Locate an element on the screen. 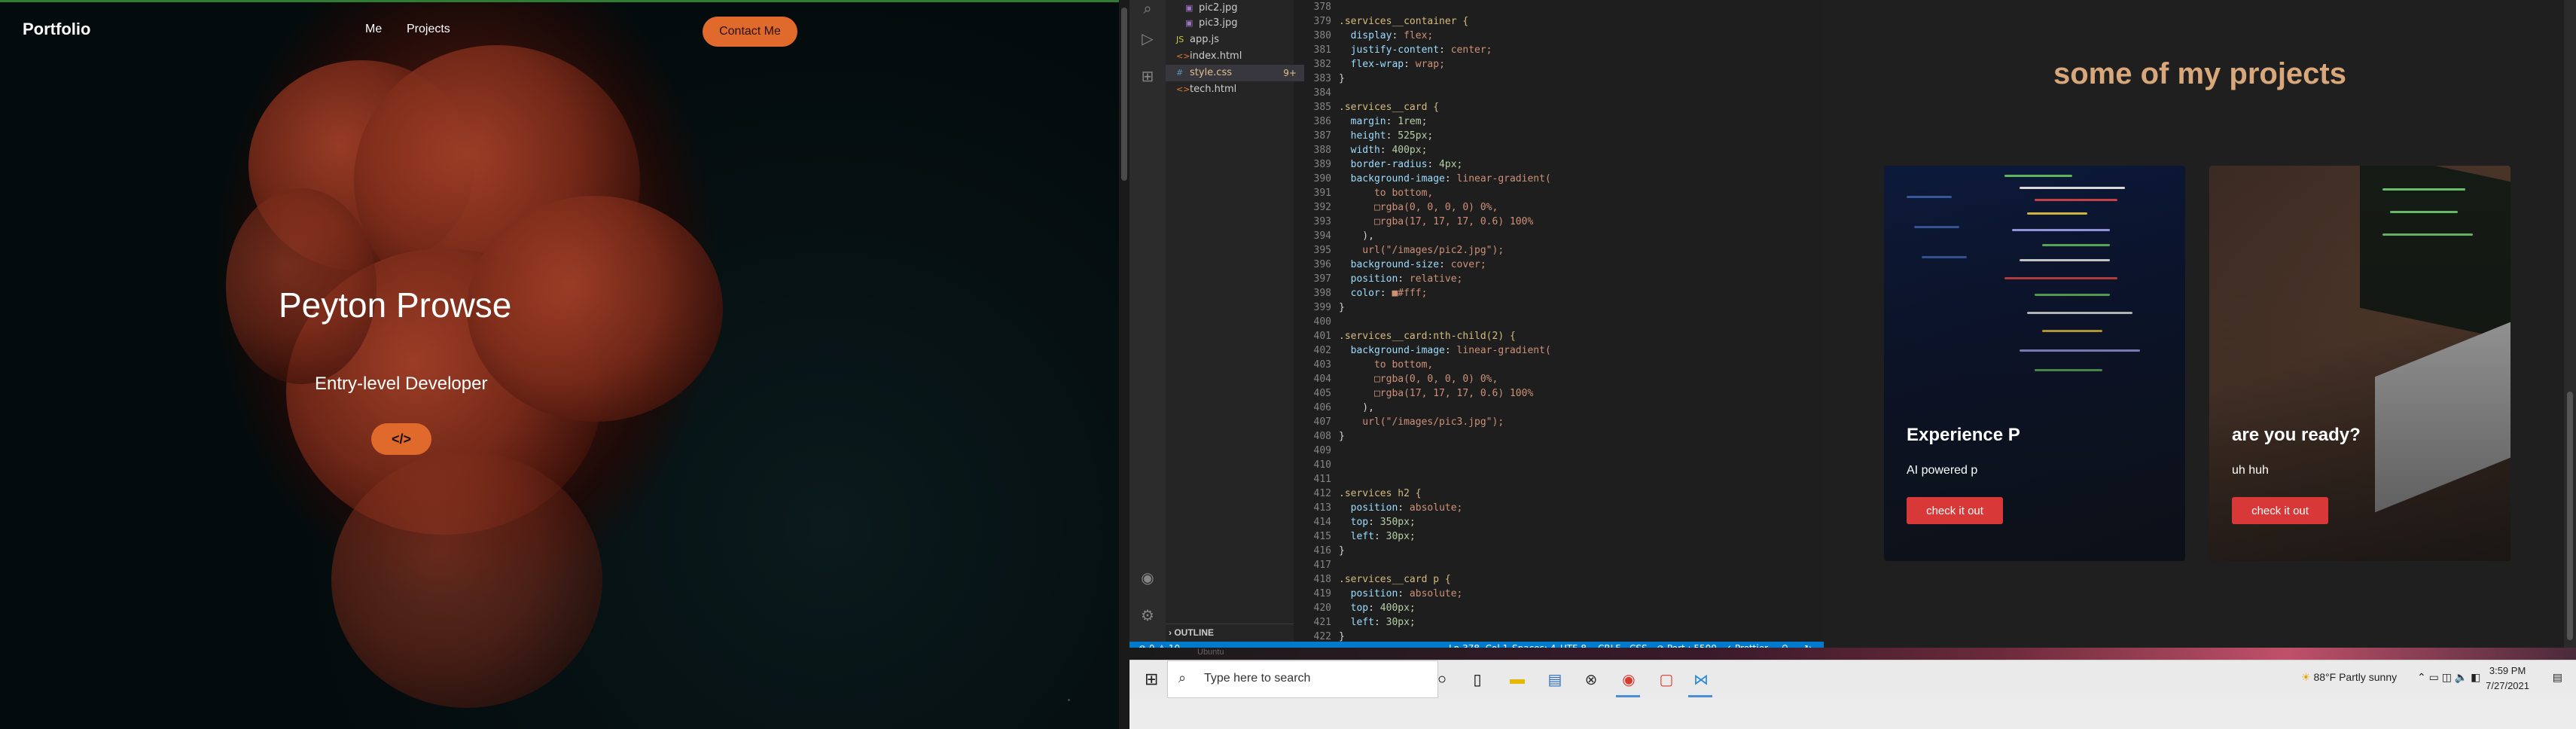 The height and width of the screenshot is (729, 2576). taskbar-search-box: ⌕ Type here to search is located at coordinates (1302, 679).